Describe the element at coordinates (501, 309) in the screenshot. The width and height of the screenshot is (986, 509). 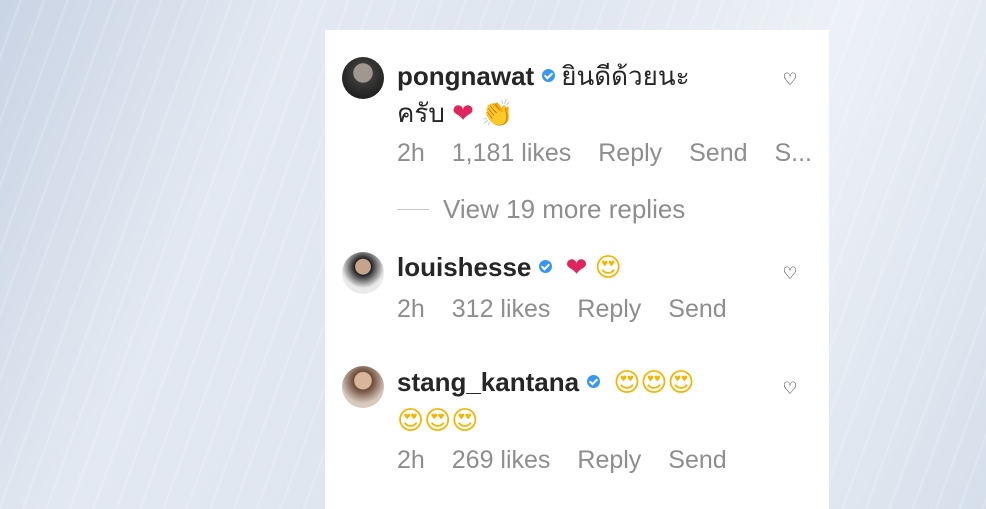
I see `likes-count: 312 likes` at that location.